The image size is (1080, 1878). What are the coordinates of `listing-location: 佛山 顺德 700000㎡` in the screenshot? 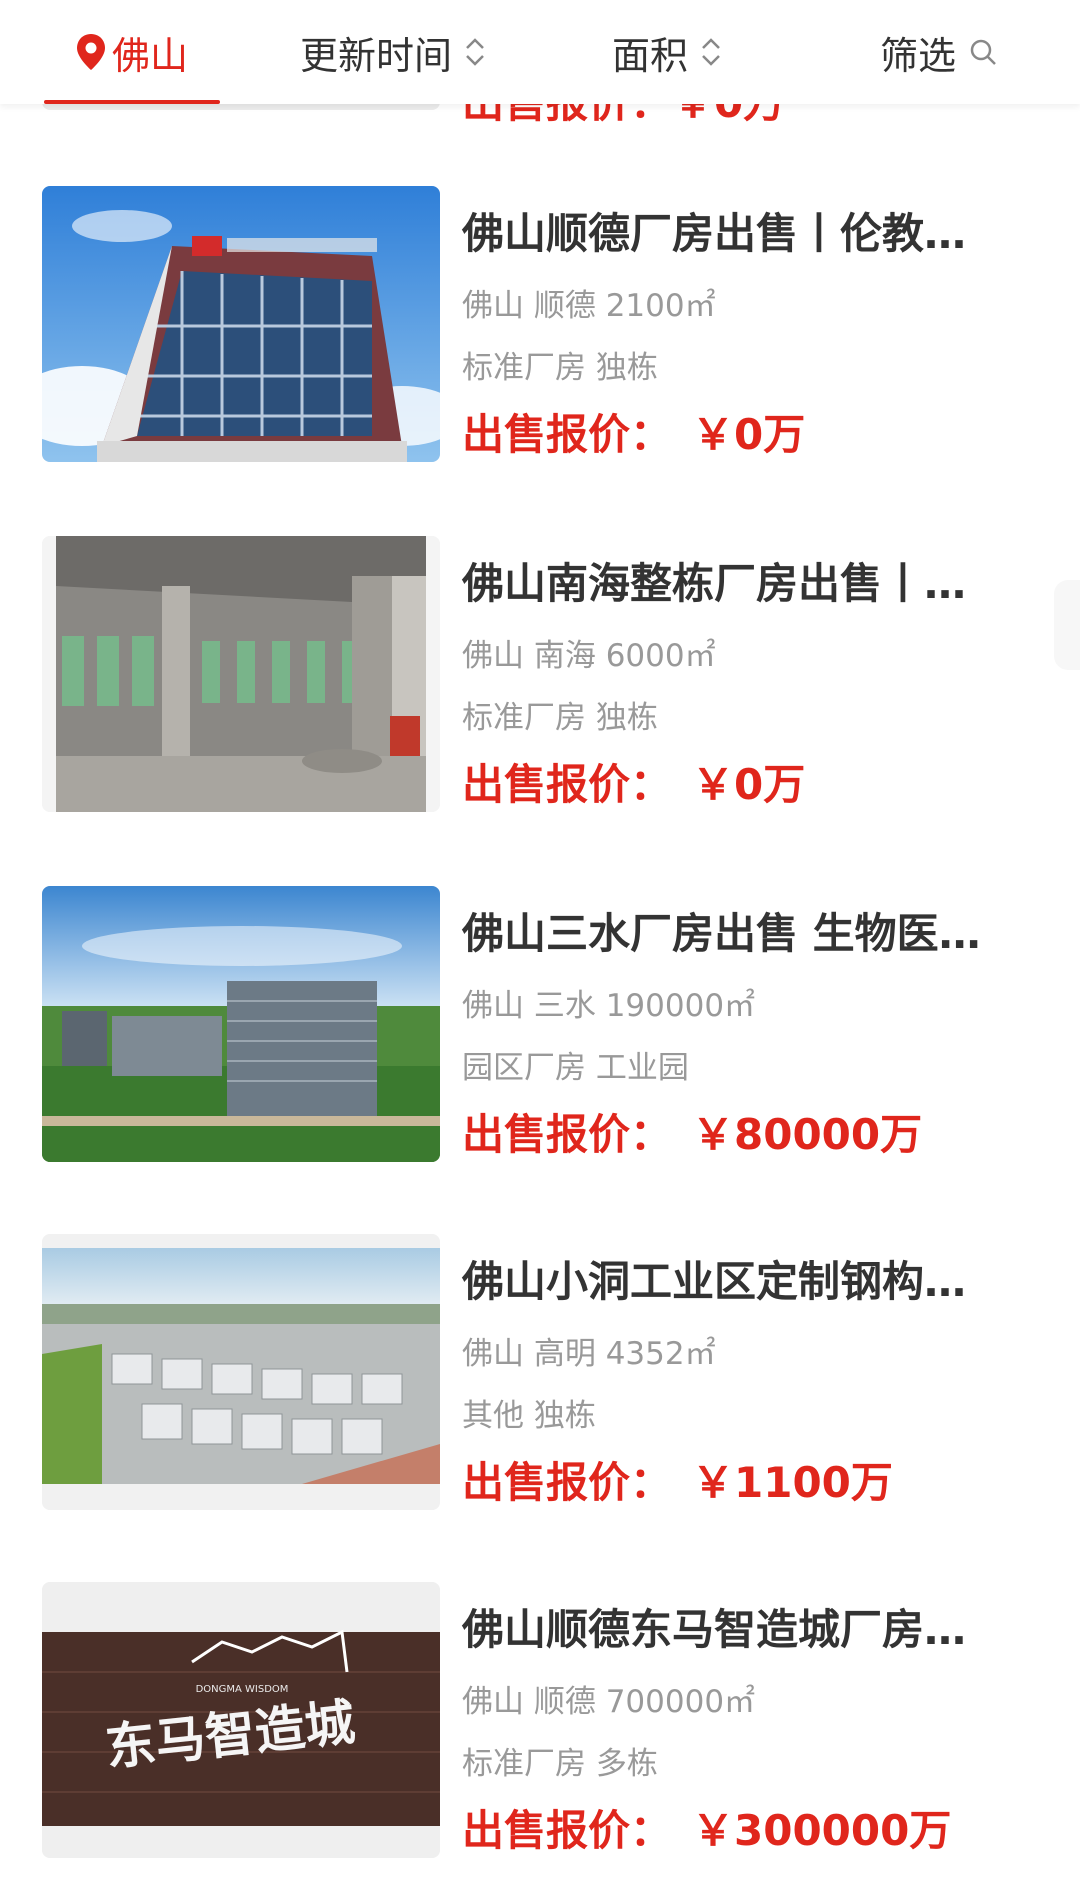 It's located at (609, 1702).